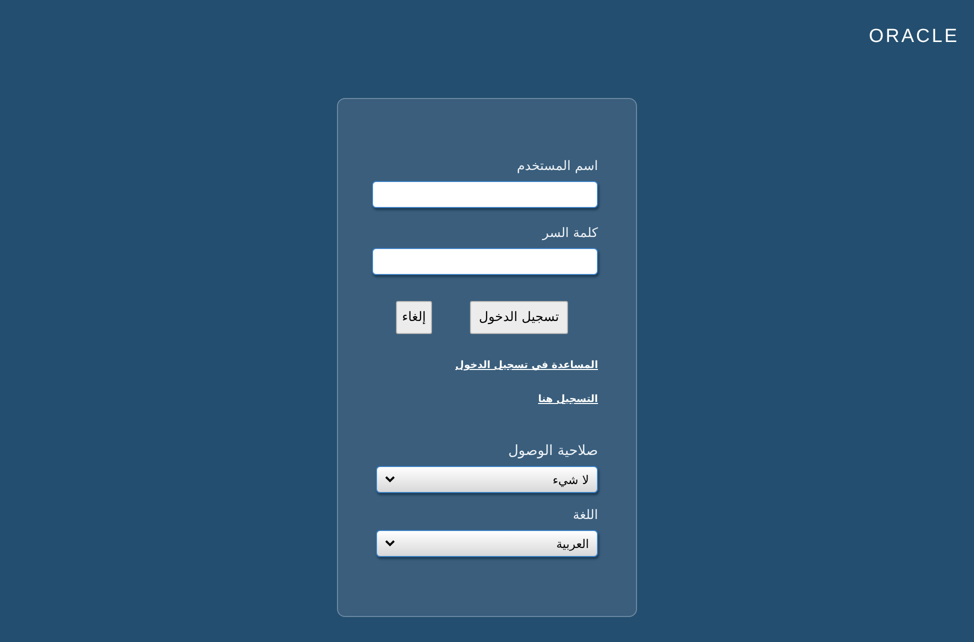  What do you see at coordinates (485, 261) in the screenshot?
I see `password-field` at bounding box center [485, 261].